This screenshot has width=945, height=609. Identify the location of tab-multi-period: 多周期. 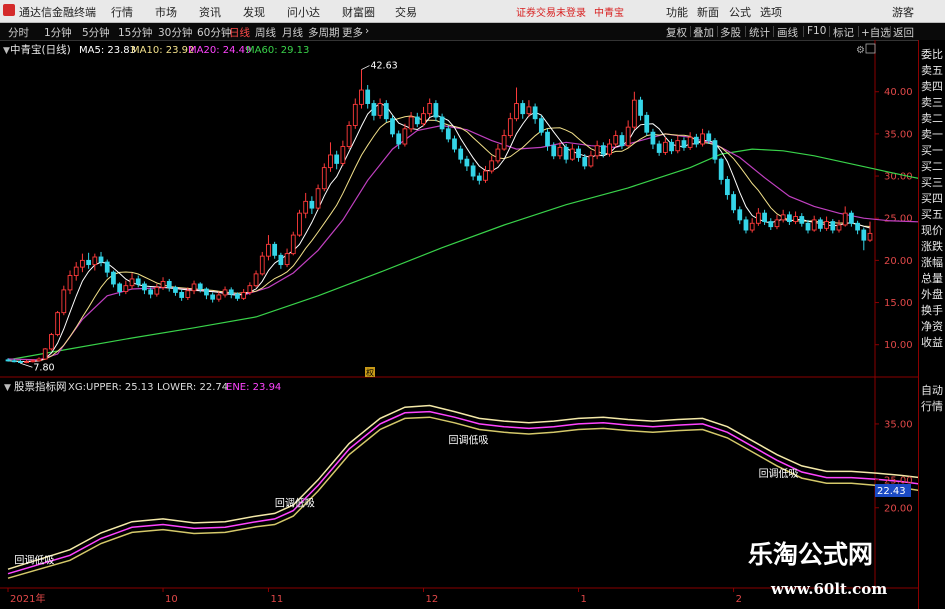
(324, 32).